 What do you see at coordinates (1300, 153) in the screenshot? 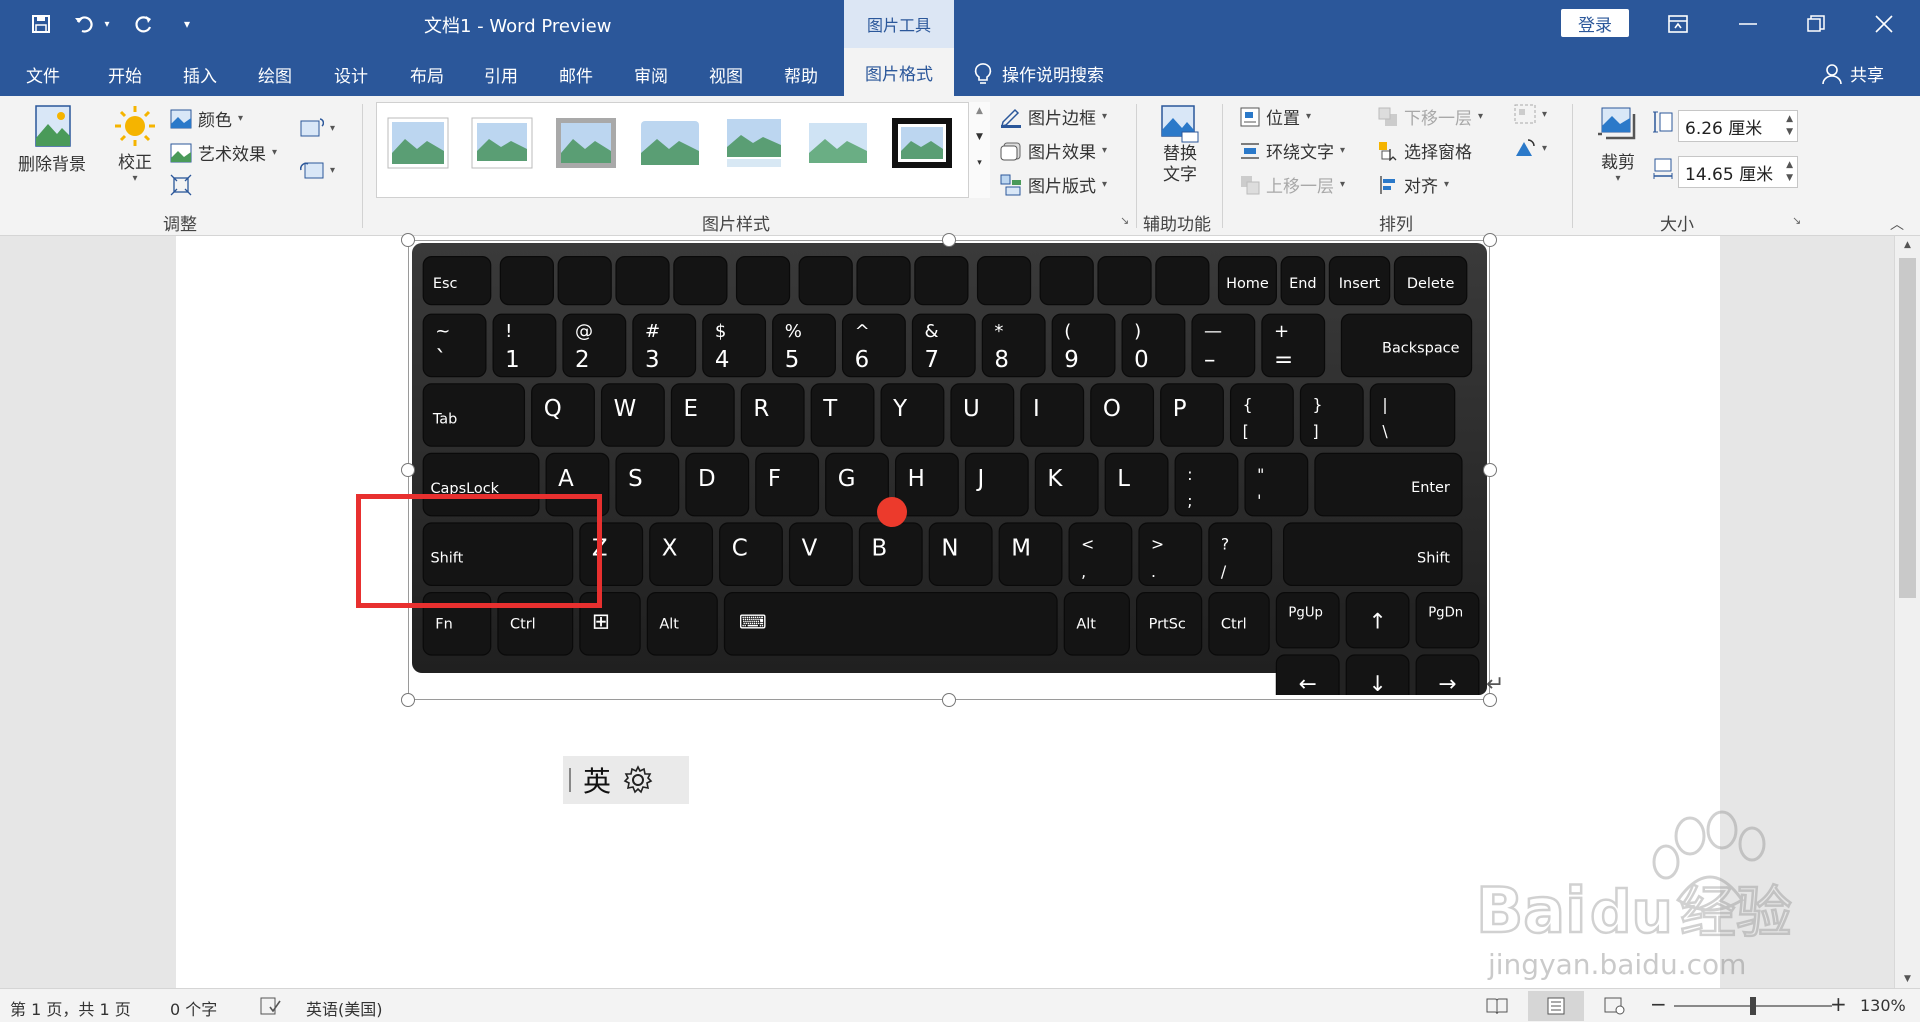
I see `wrap-text-label: 环绕文字` at bounding box center [1300, 153].